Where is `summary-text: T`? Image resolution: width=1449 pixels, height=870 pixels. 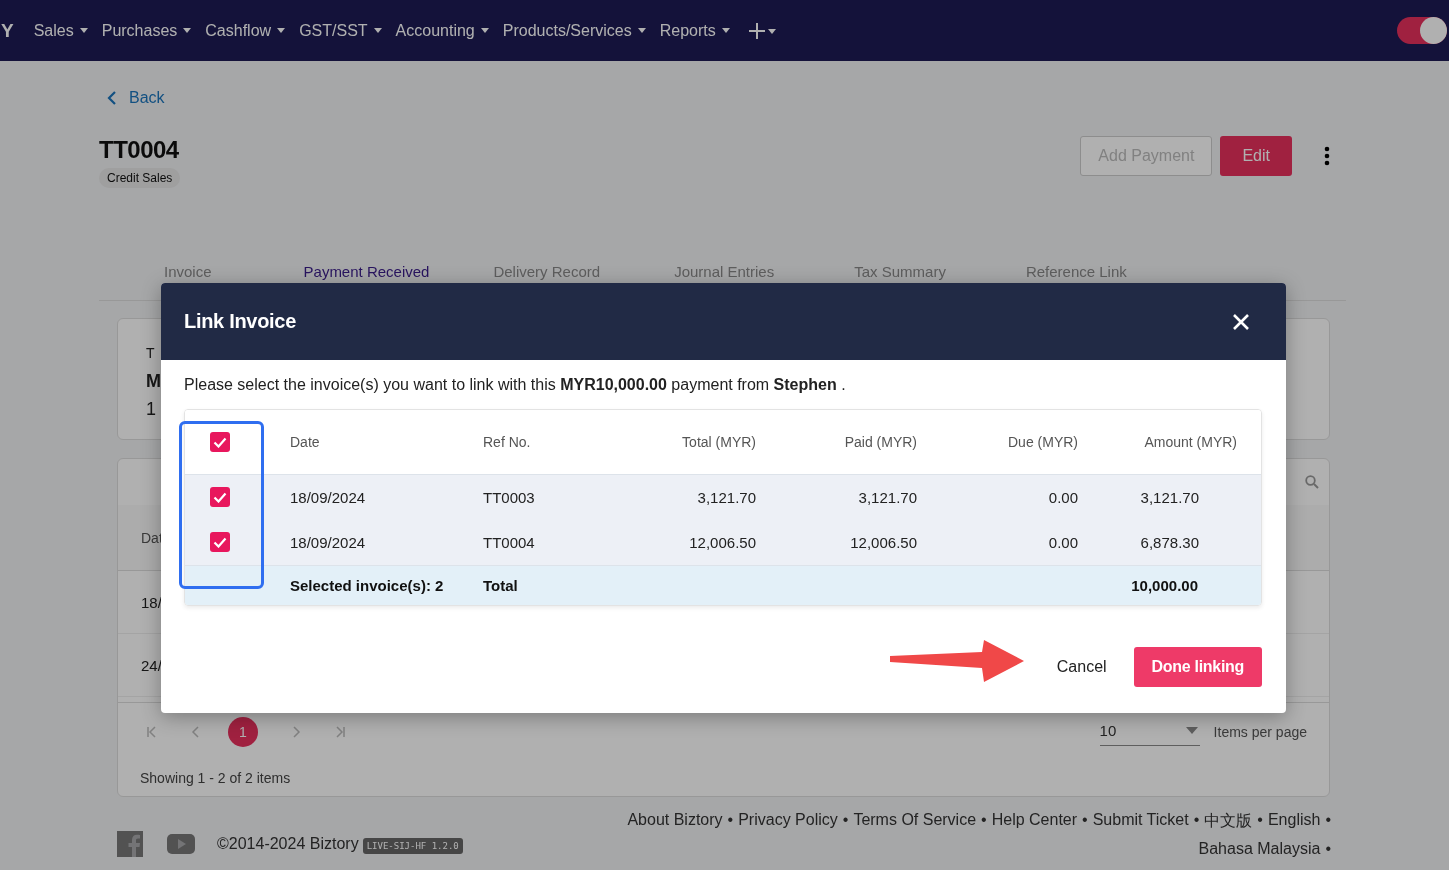 summary-text: T is located at coordinates (150, 353).